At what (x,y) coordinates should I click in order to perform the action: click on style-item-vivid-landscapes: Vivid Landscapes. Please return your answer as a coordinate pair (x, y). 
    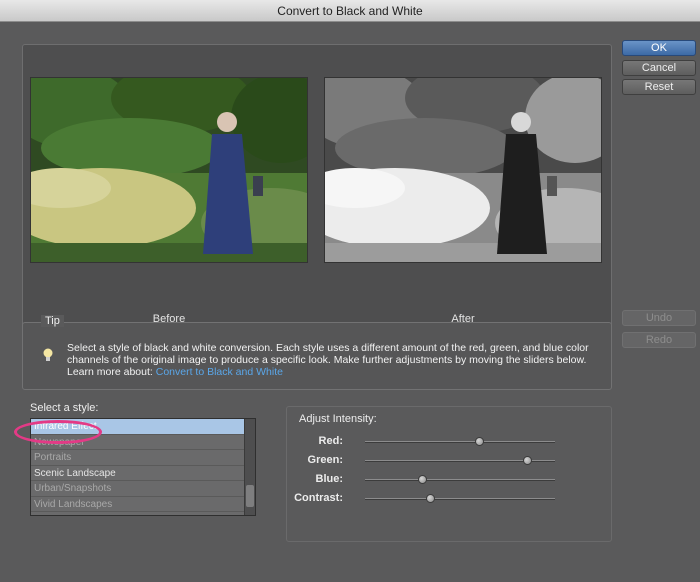
    Looking at the image, I should click on (138, 504).